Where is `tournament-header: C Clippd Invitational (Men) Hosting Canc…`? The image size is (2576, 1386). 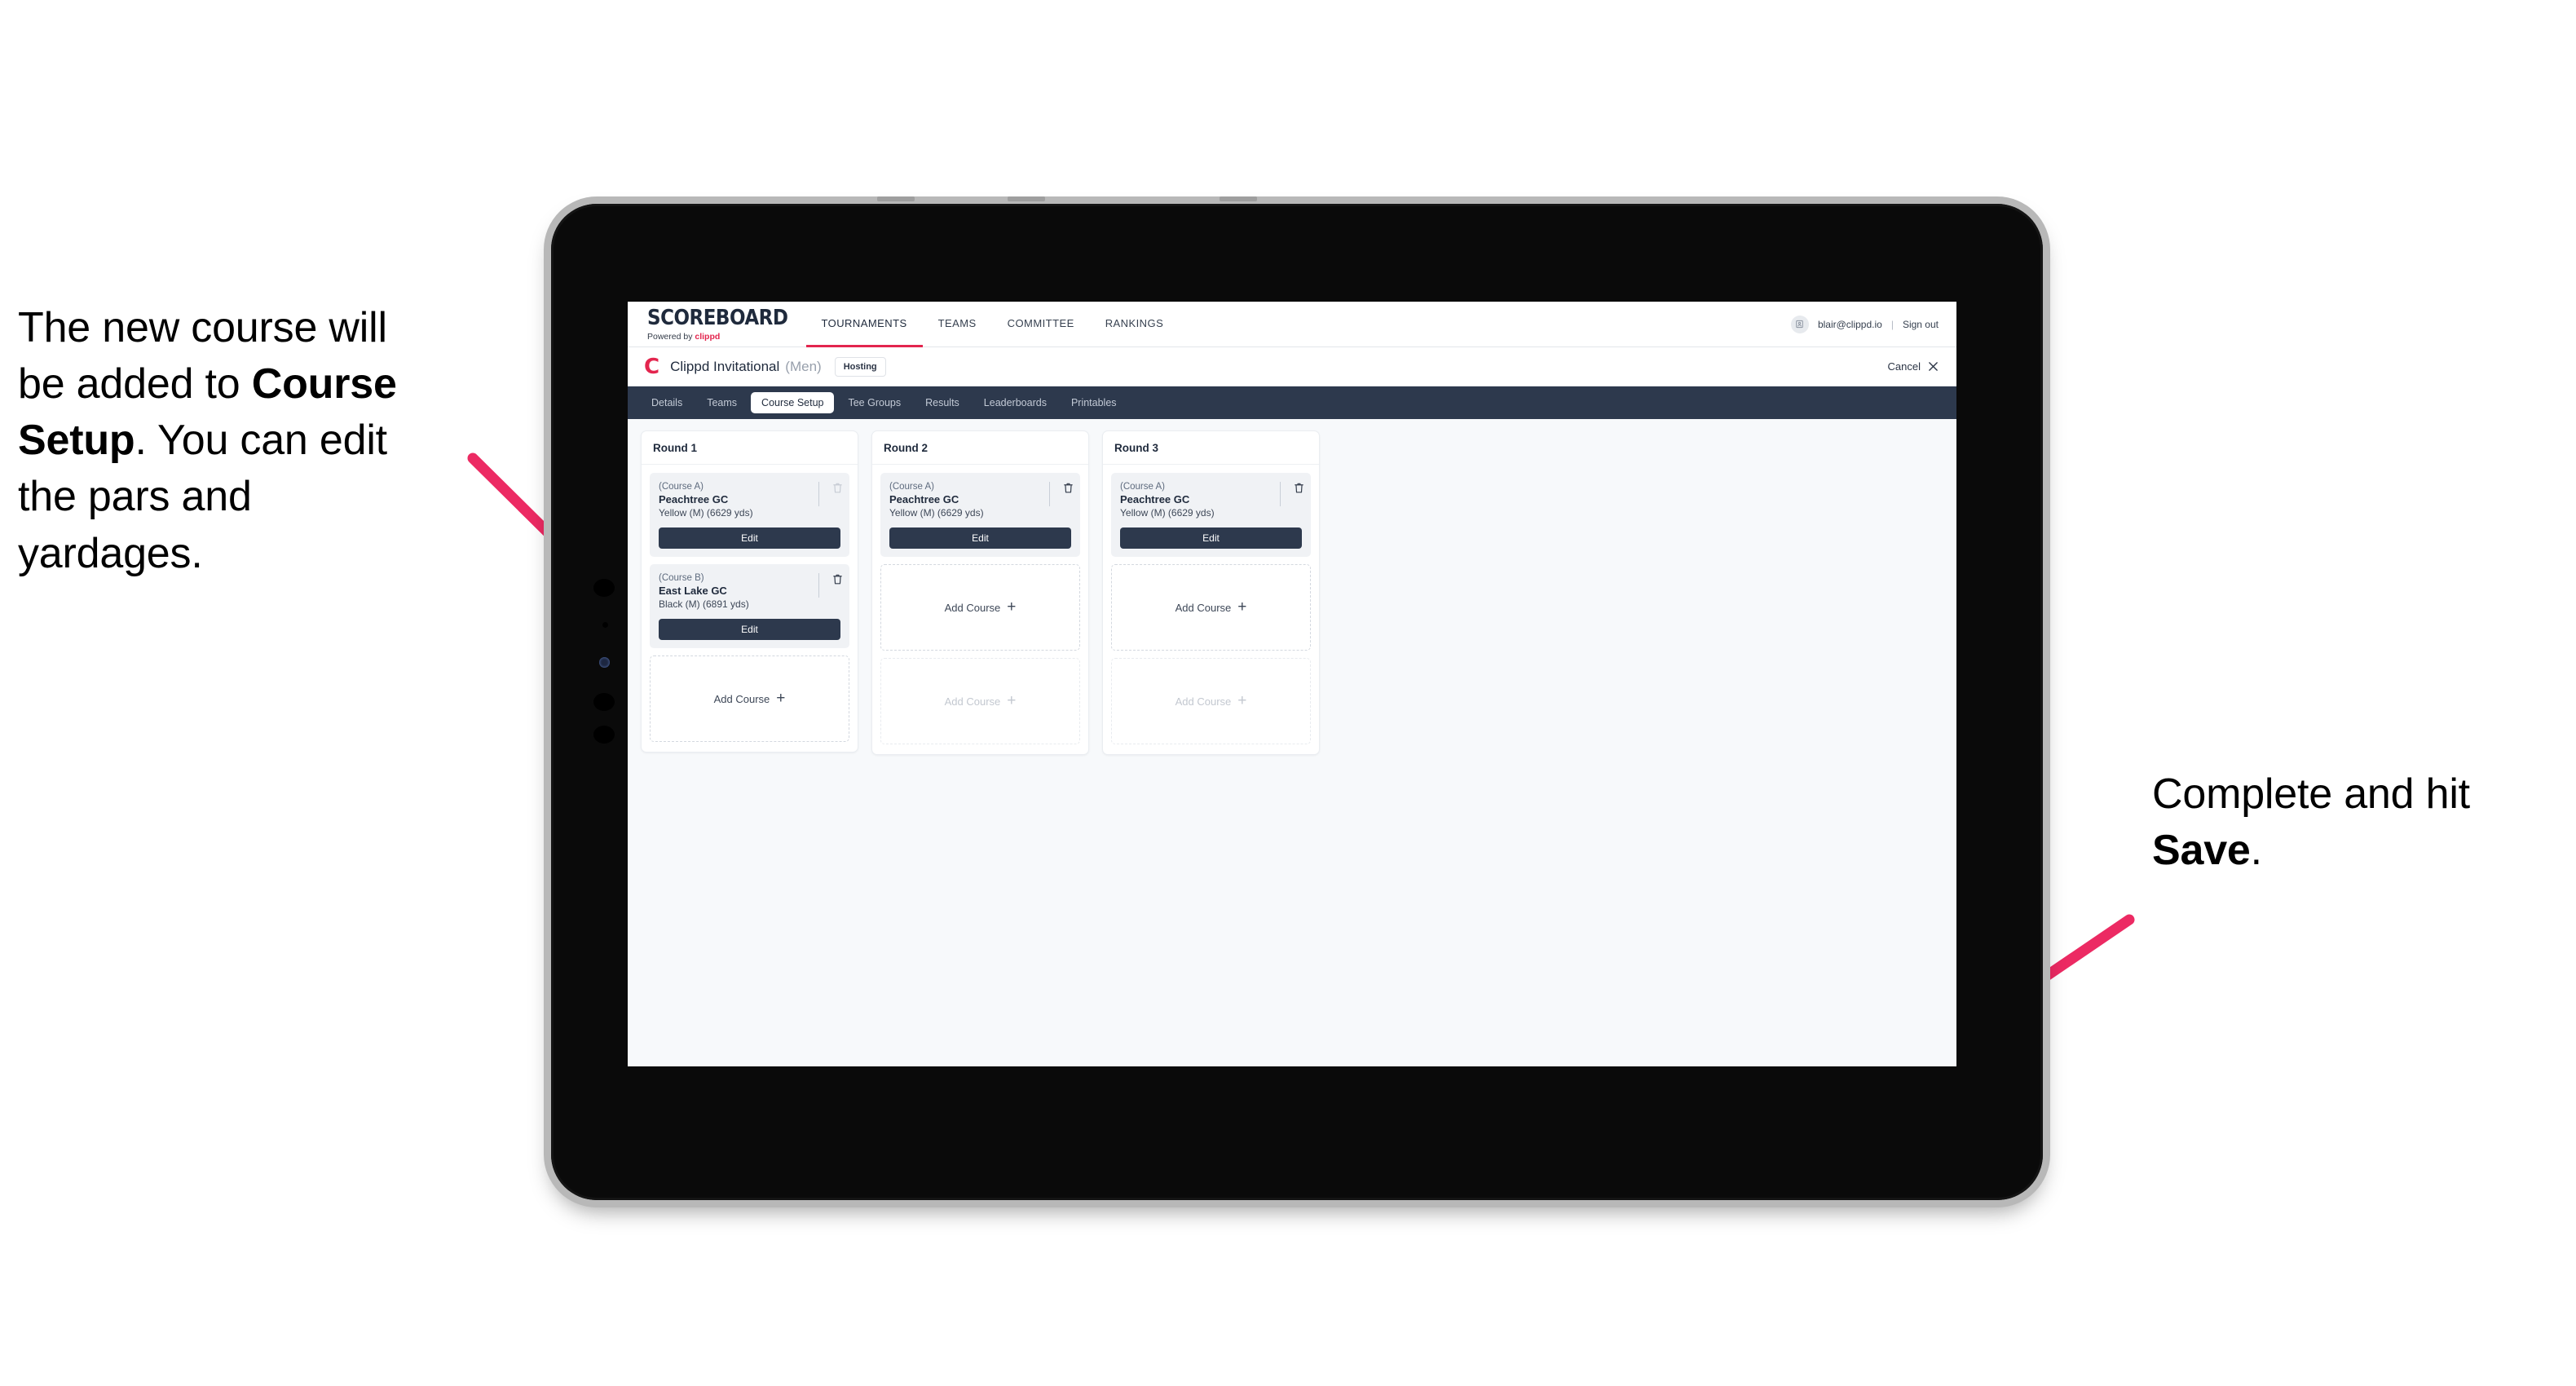
tournament-header: C Clippd Invitational (Men) Hosting Canc… is located at coordinates (1292, 367).